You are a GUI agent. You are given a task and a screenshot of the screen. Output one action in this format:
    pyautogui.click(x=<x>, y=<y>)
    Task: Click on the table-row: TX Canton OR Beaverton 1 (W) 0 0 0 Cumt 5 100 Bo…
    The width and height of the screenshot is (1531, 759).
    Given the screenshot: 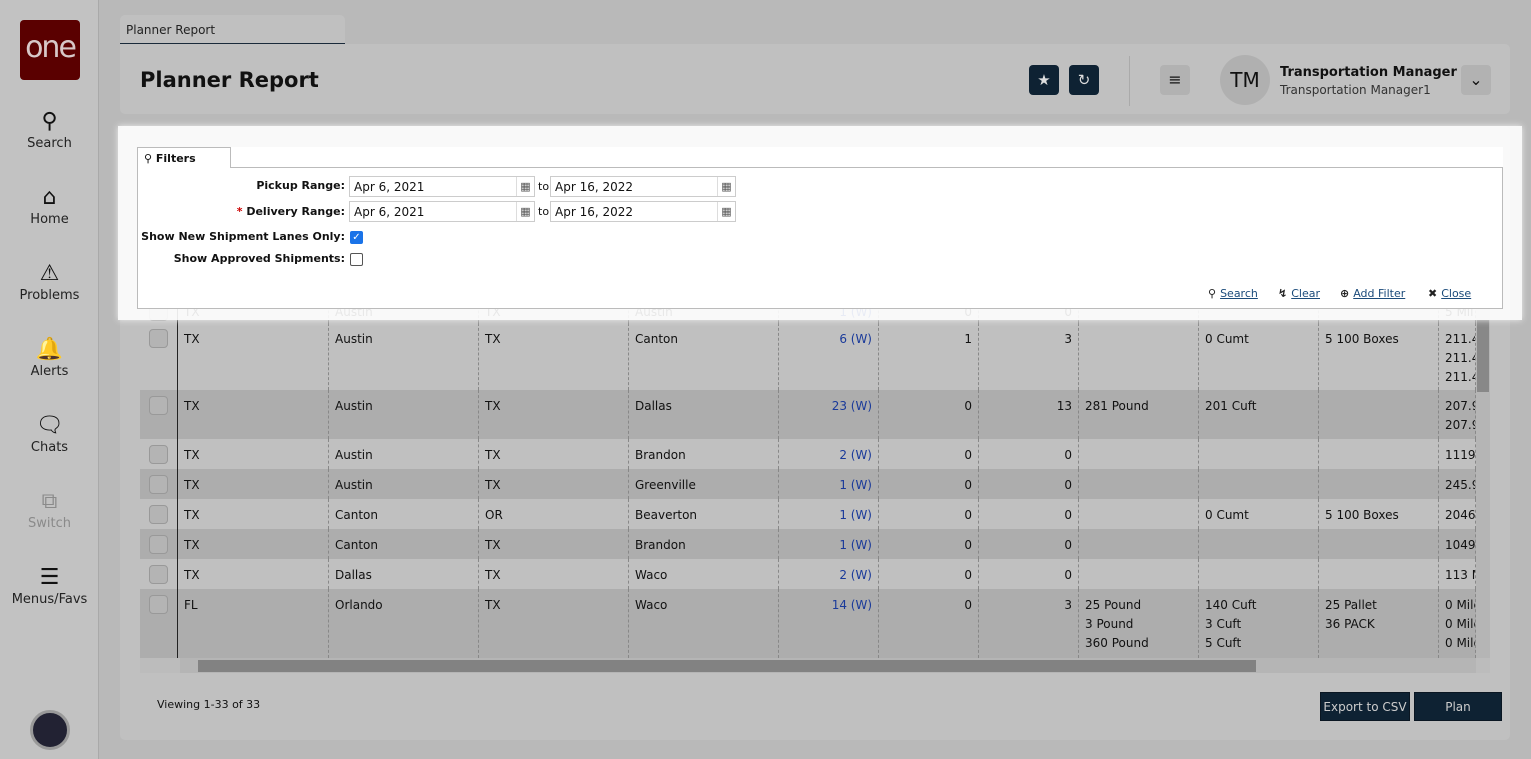 What is the action you would take?
    pyautogui.click(x=808, y=514)
    